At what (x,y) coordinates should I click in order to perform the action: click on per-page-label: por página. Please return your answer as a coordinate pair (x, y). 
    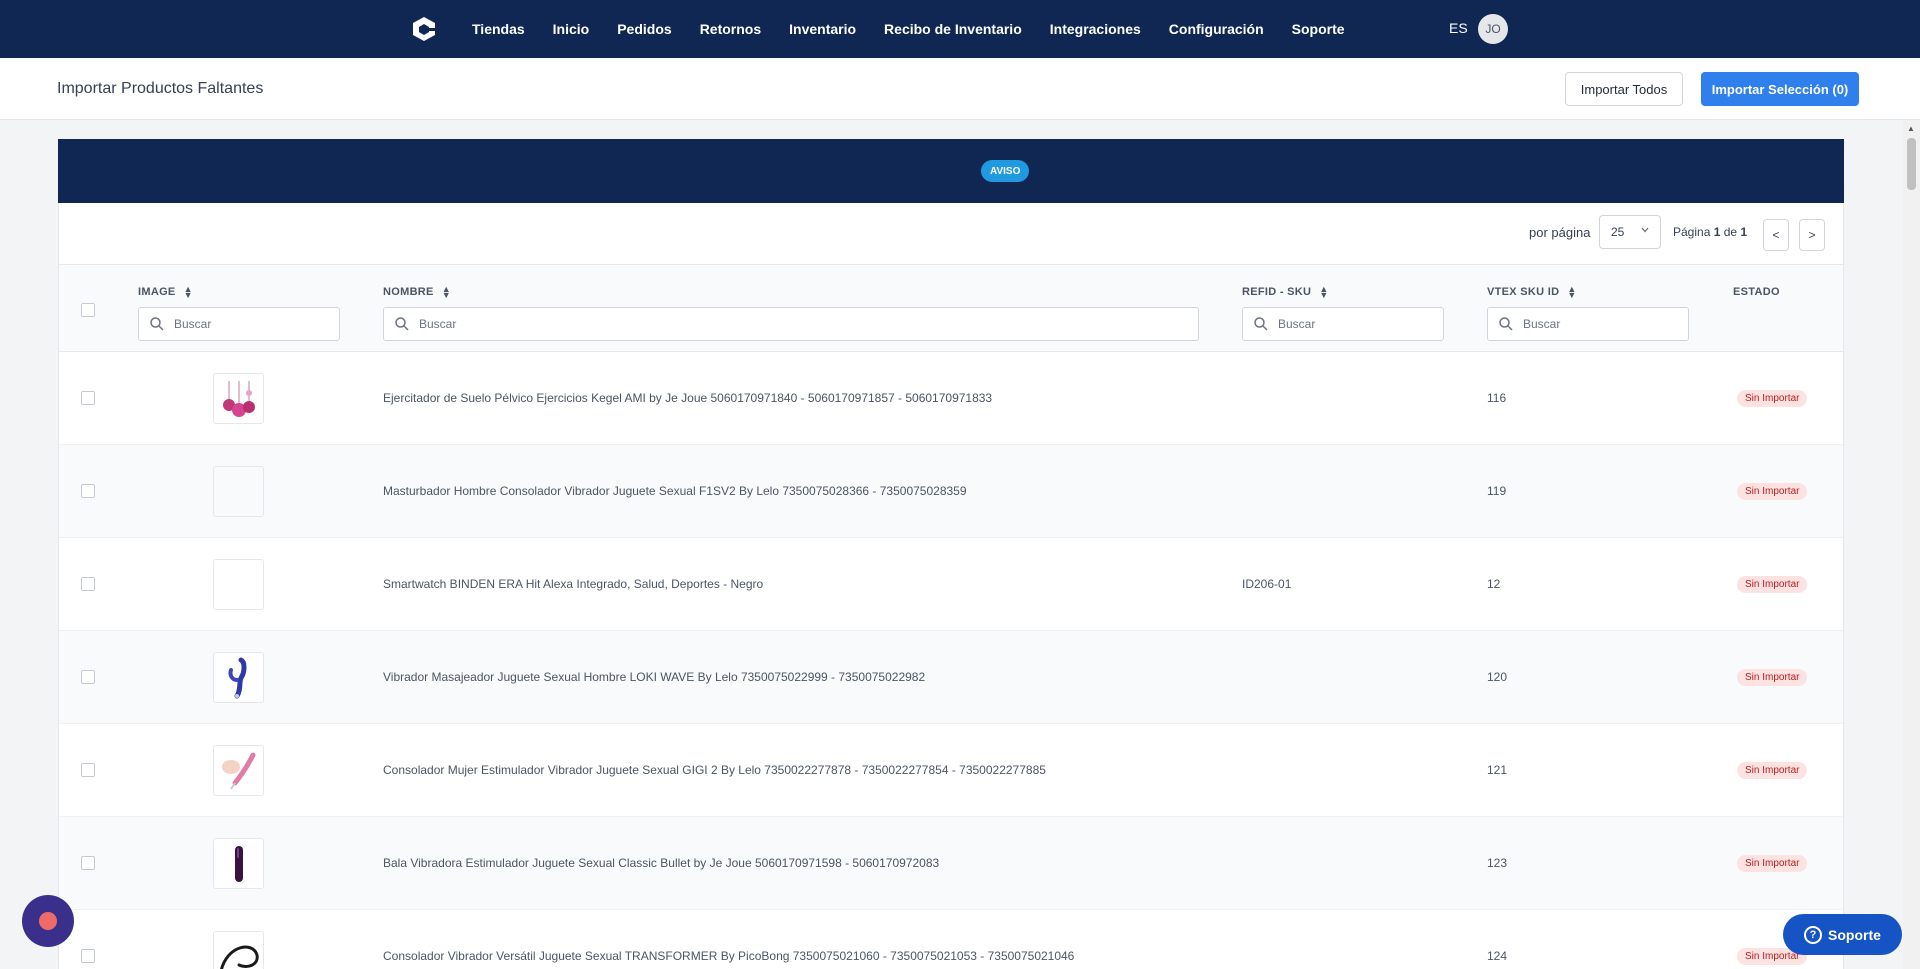
    Looking at the image, I should click on (1560, 232).